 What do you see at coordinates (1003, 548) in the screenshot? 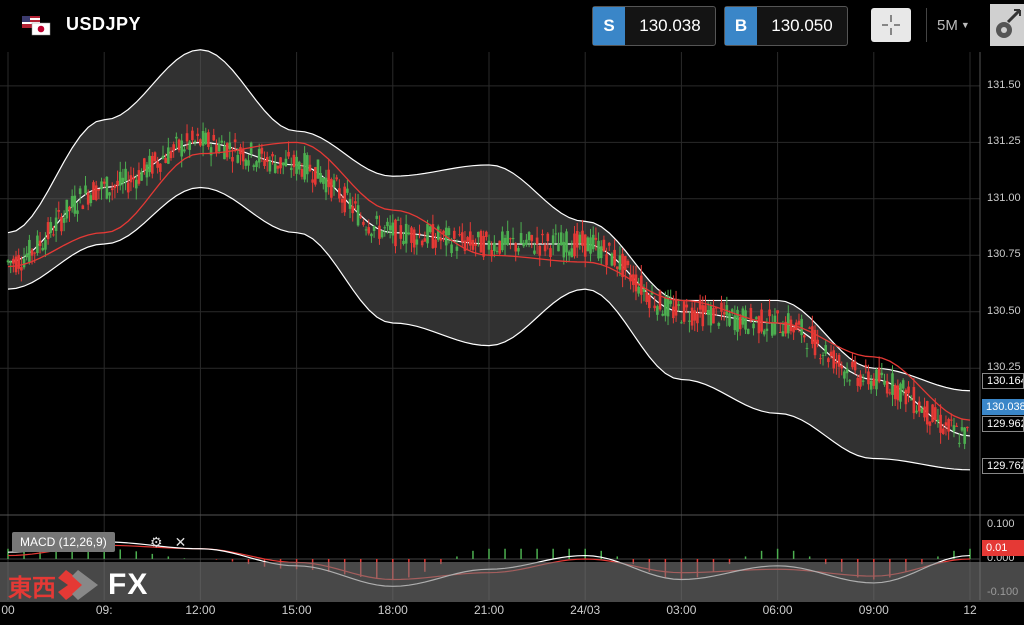
I see `macd-value-marker: 0.01` at bounding box center [1003, 548].